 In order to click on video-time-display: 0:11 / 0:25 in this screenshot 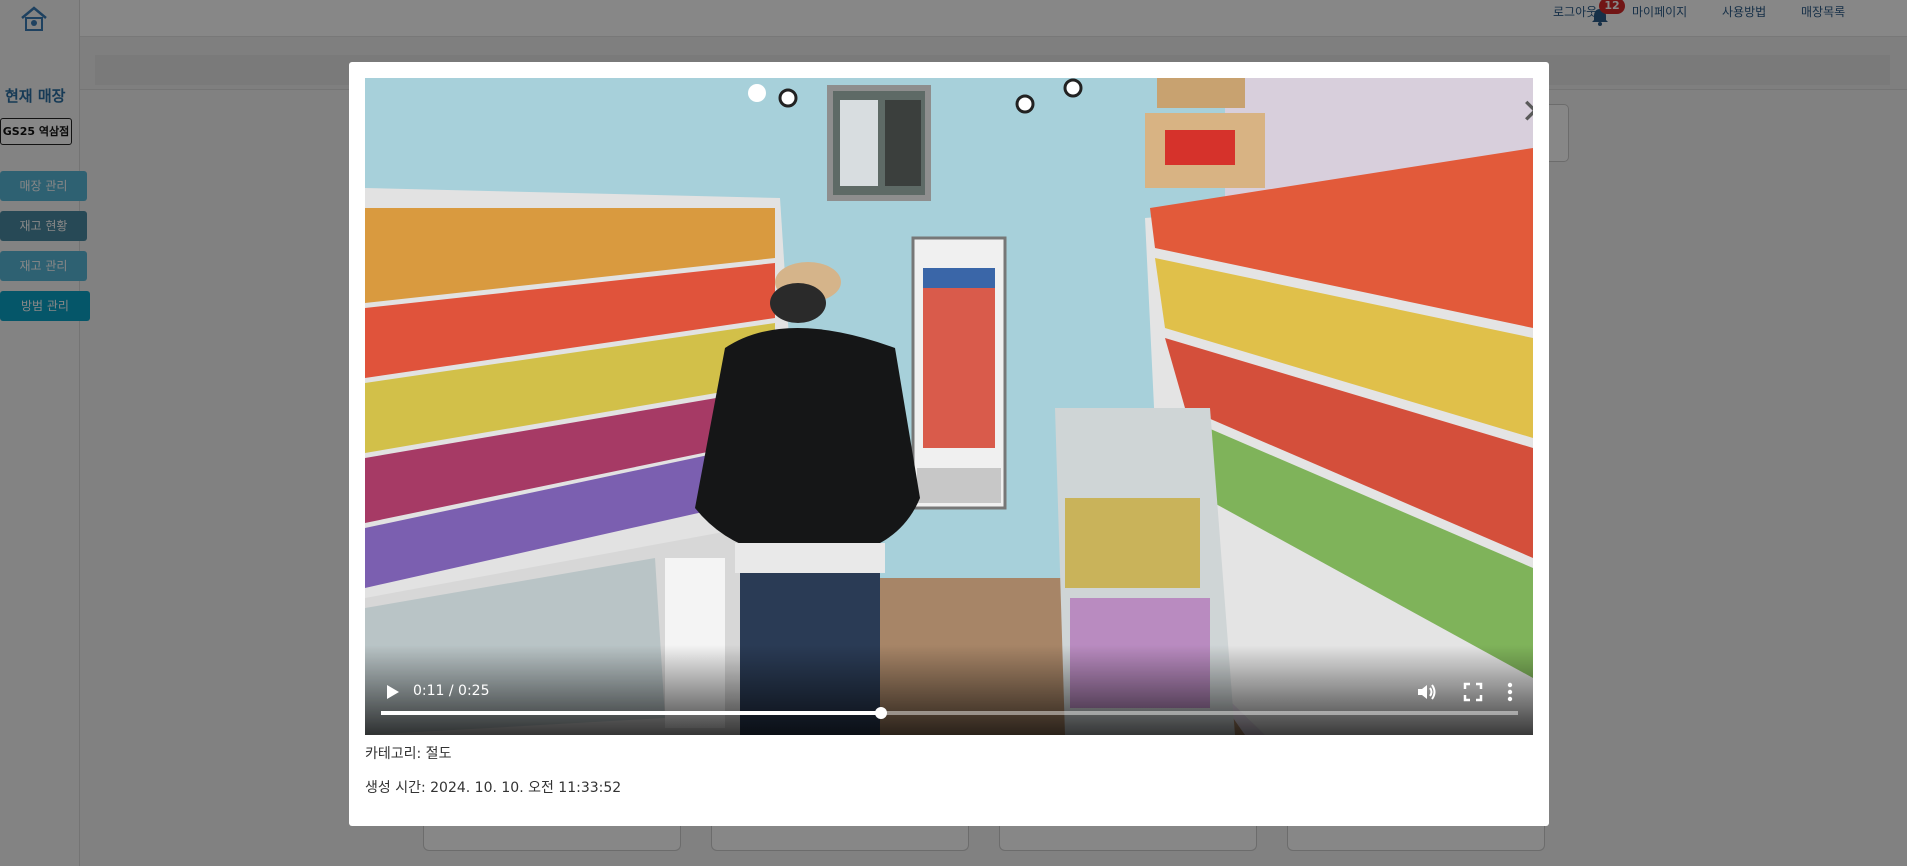, I will do `click(451, 691)`.